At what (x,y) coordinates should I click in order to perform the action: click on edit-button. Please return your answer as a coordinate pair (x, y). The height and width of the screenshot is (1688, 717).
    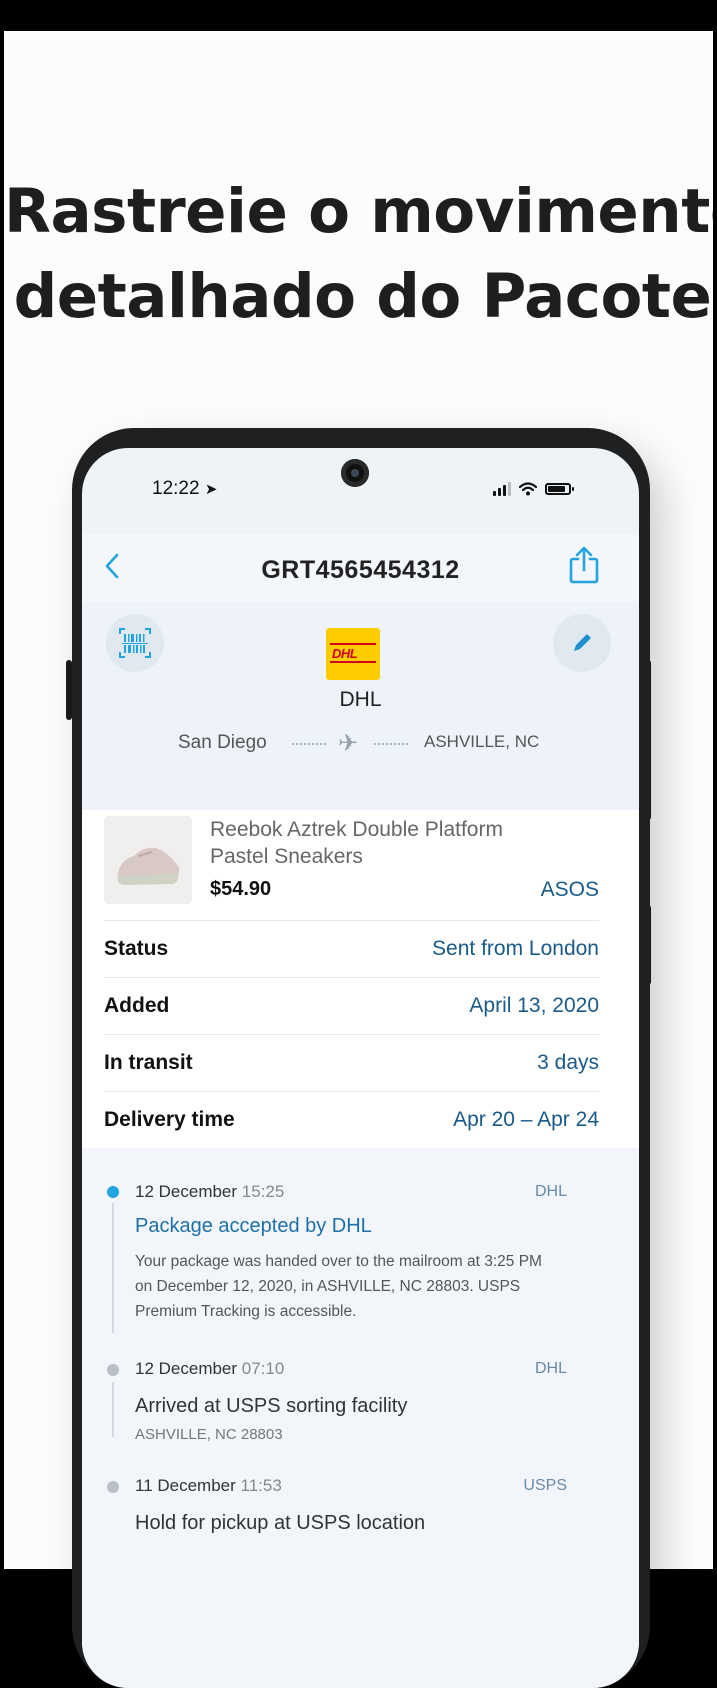
    Looking at the image, I should click on (582, 643).